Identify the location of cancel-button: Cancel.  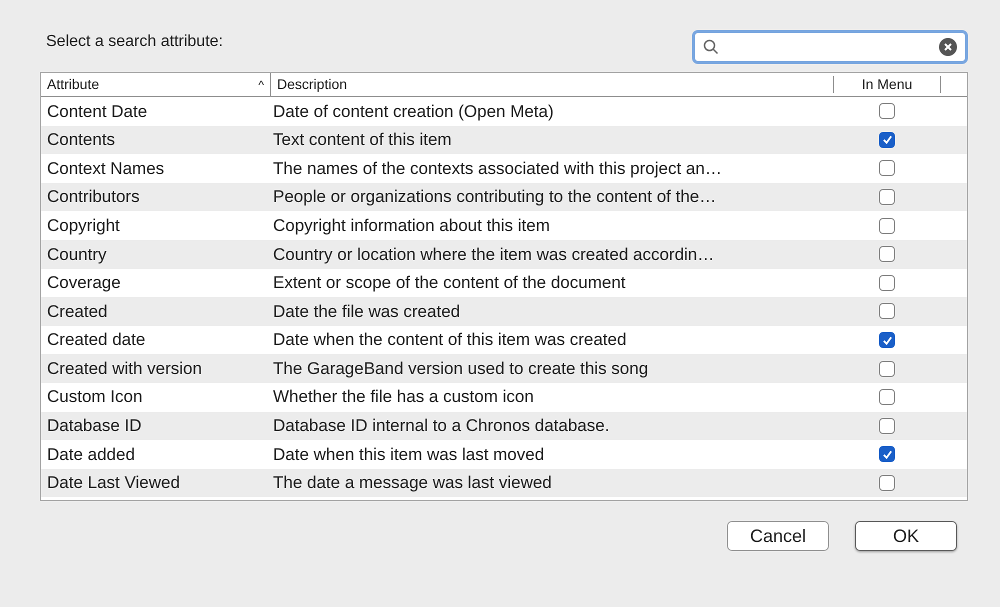
(778, 536).